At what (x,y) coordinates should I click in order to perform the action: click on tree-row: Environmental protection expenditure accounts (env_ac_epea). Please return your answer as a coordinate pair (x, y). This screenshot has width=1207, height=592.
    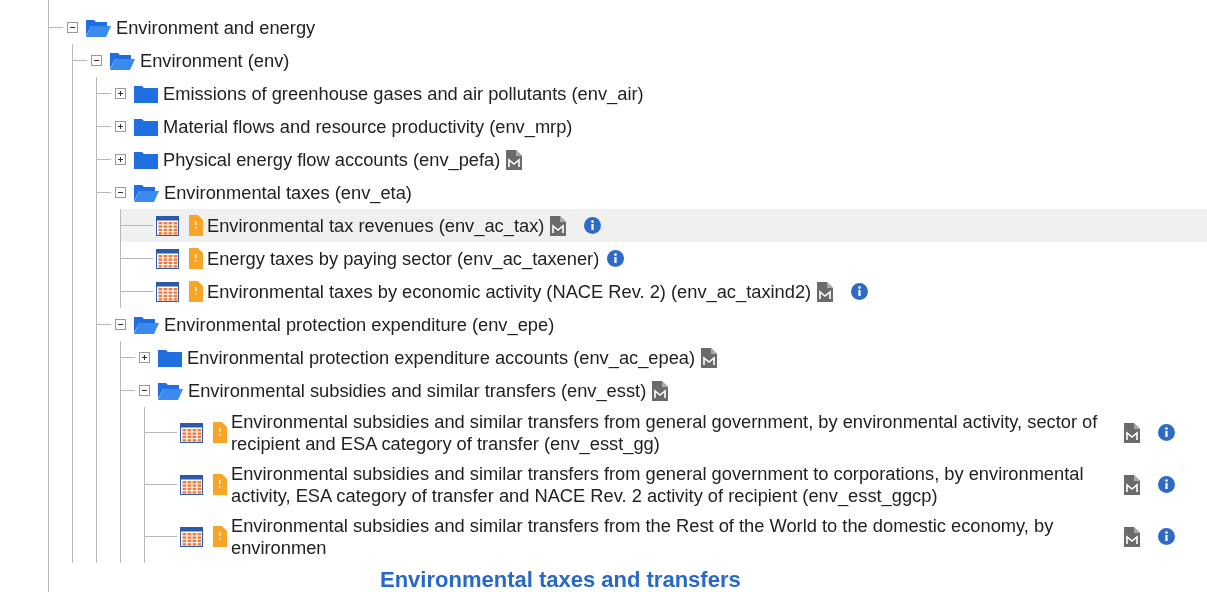
    Looking at the image, I should click on (664, 357).